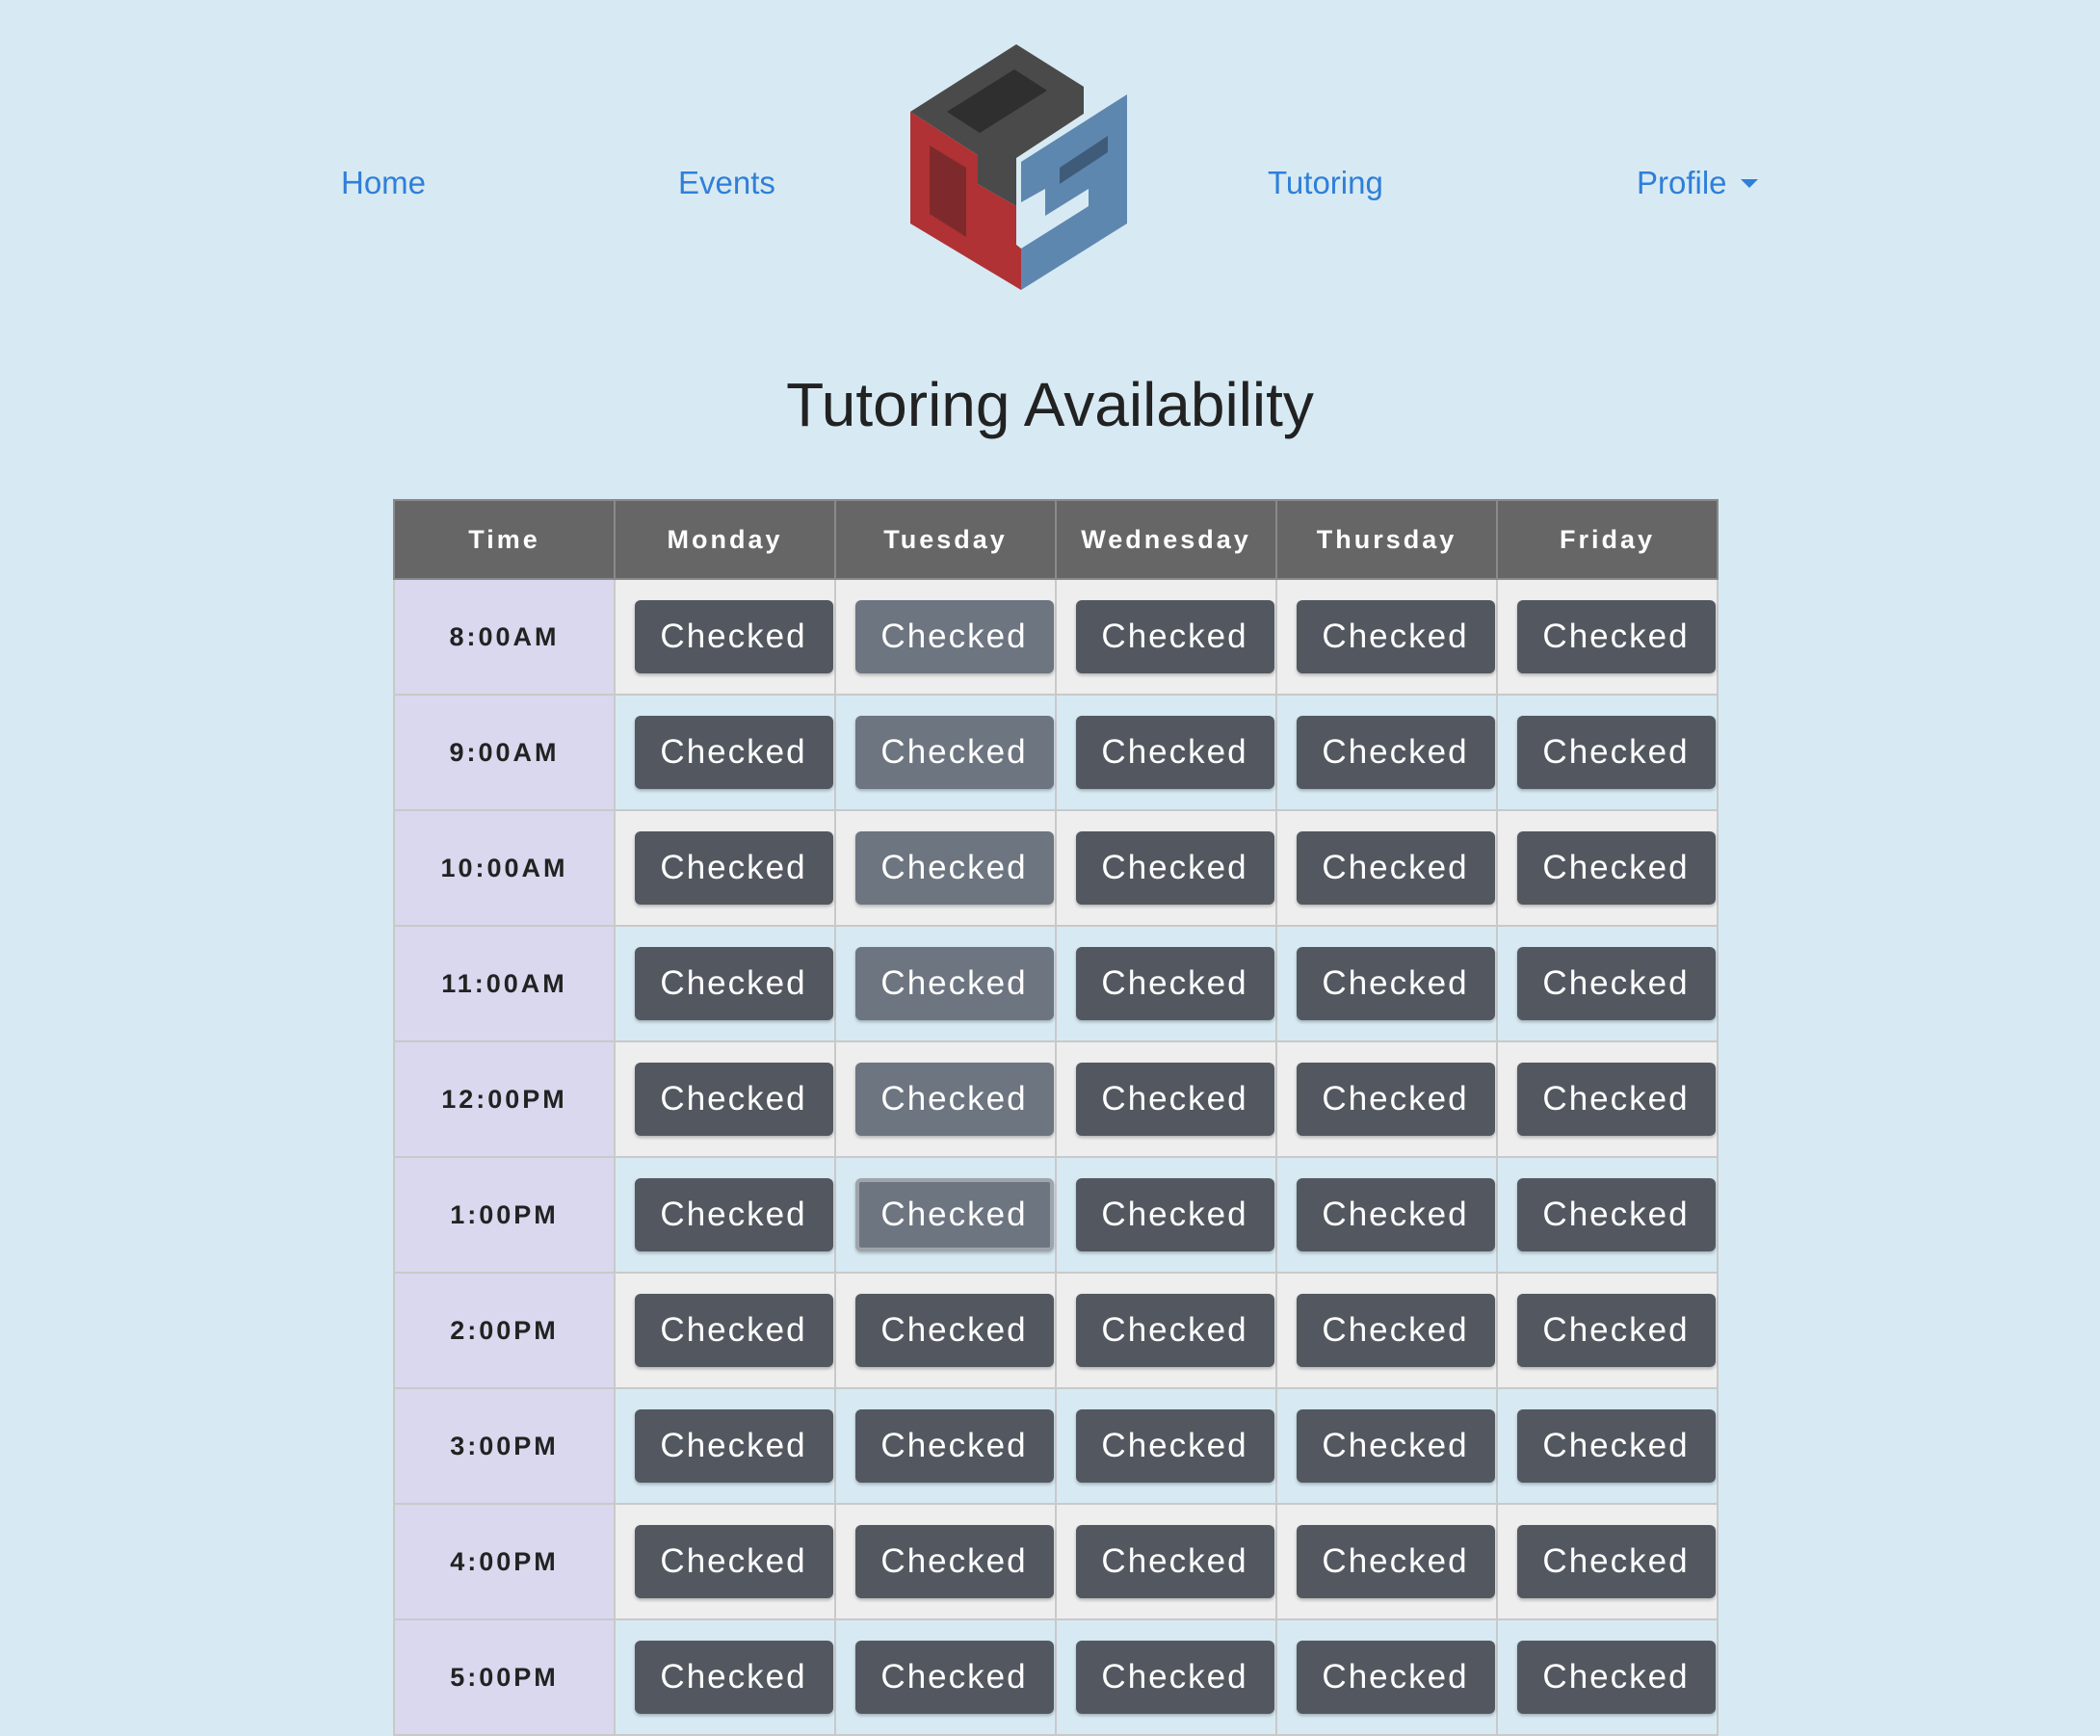  Describe the element at coordinates (725, 539) in the screenshot. I see `header-monday: Monday` at that location.